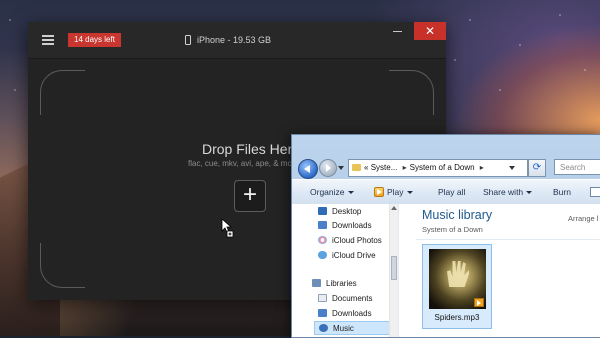 This screenshot has height=338, width=600. I want to click on file-item: Spiders.mp3, so click(457, 286).